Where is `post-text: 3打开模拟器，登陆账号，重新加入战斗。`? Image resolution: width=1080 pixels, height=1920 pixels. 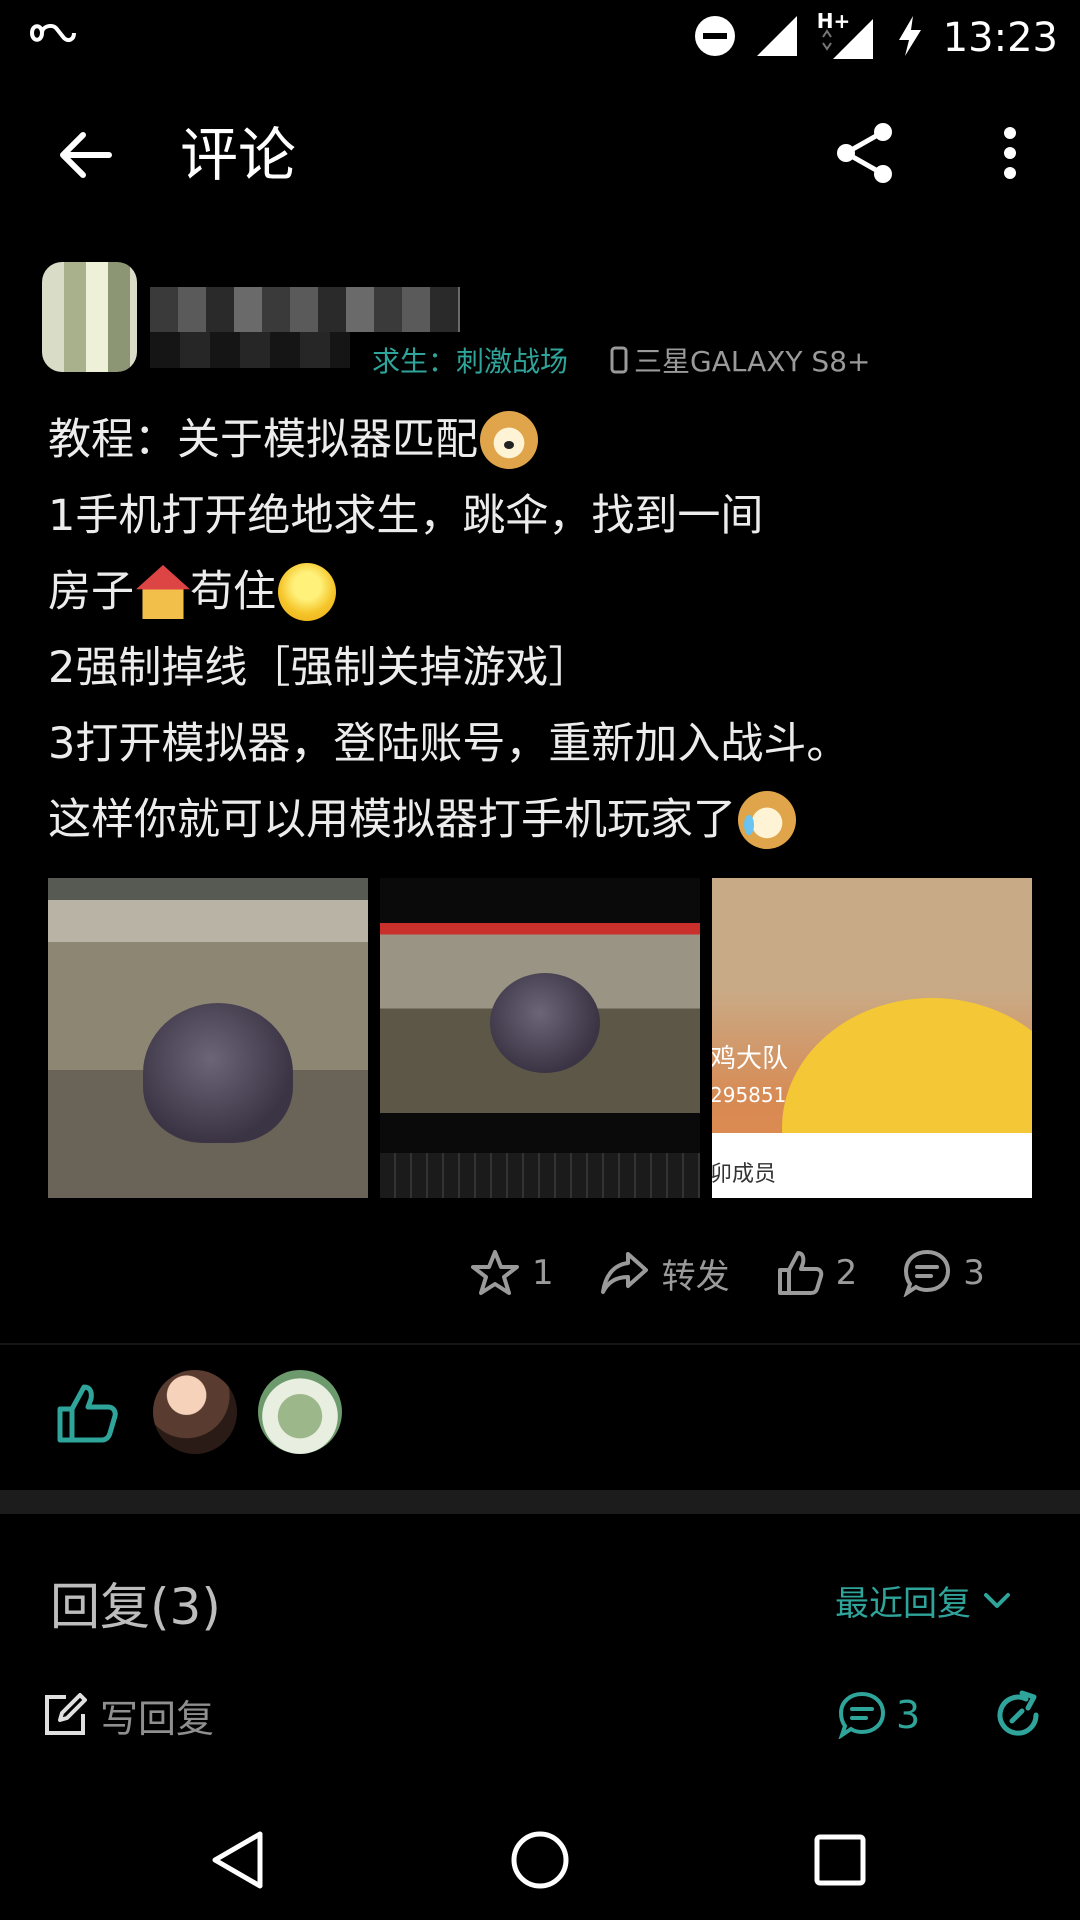 post-text: 3打开模拟器，登陆账号，重新加入战斗。 is located at coordinates (449, 744).